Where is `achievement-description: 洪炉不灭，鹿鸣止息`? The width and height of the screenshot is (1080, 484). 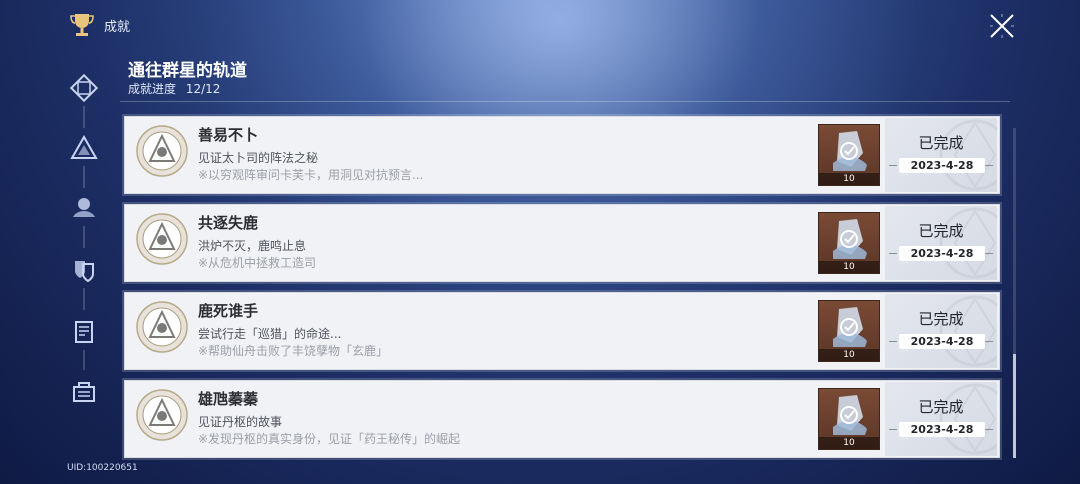 achievement-description: 洪炉不灭，鹿鸣止息 is located at coordinates (252, 246).